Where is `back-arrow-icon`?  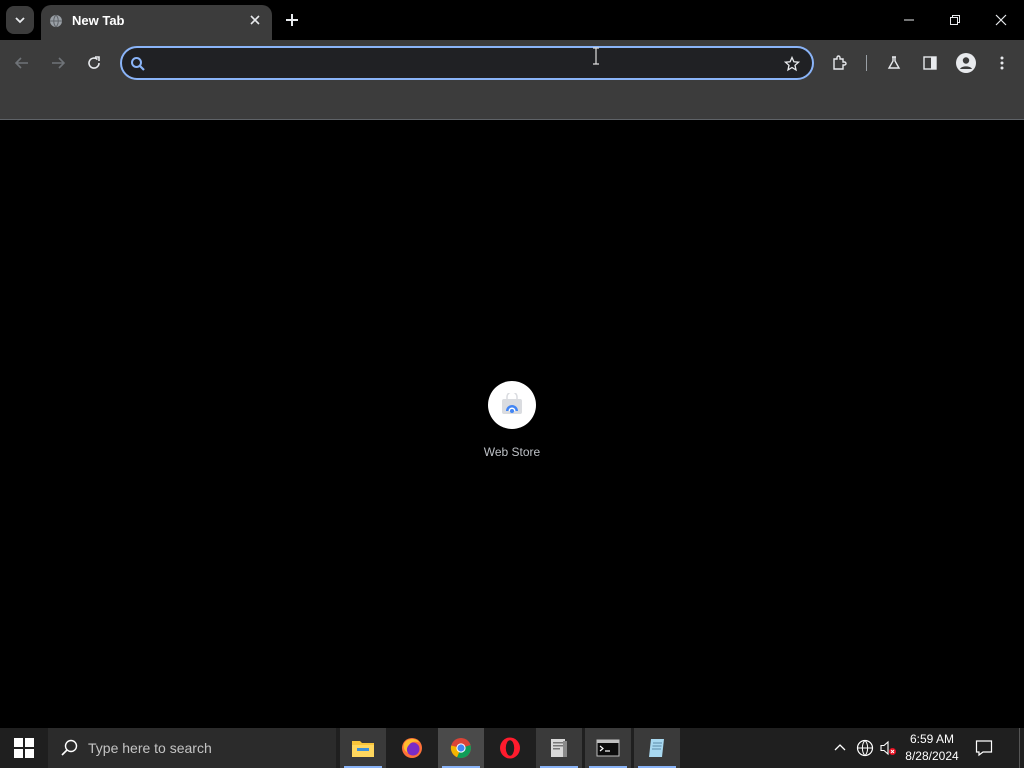
back-arrow-icon is located at coordinates (21, 63).